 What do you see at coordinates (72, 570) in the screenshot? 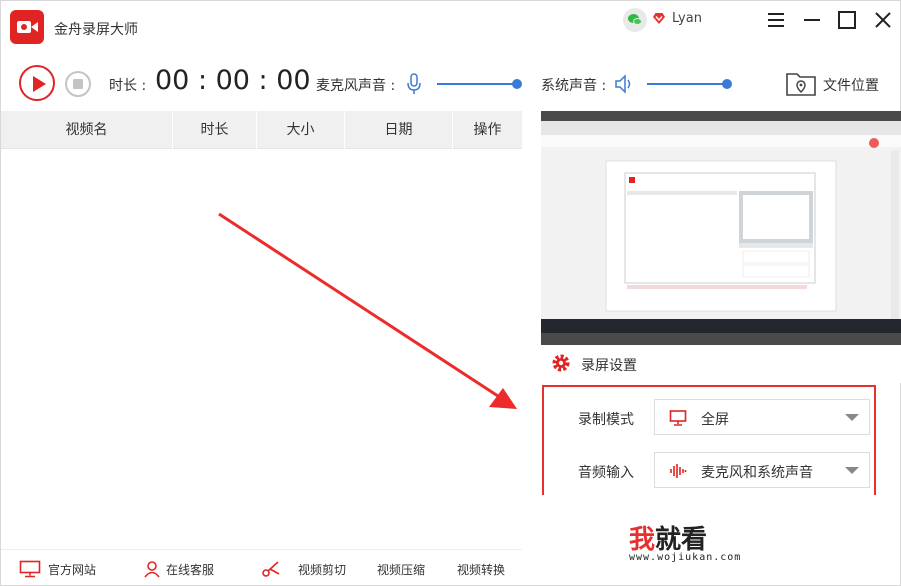
I see `official-website-label: 官方网站` at bounding box center [72, 570].